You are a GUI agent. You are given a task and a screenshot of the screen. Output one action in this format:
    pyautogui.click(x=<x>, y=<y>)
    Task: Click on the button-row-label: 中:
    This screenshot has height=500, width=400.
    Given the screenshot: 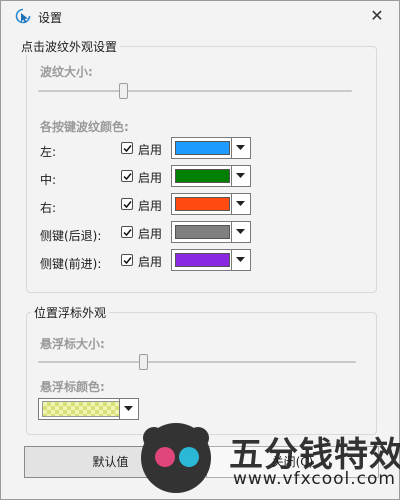 What is the action you would take?
    pyautogui.click(x=48, y=180)
    